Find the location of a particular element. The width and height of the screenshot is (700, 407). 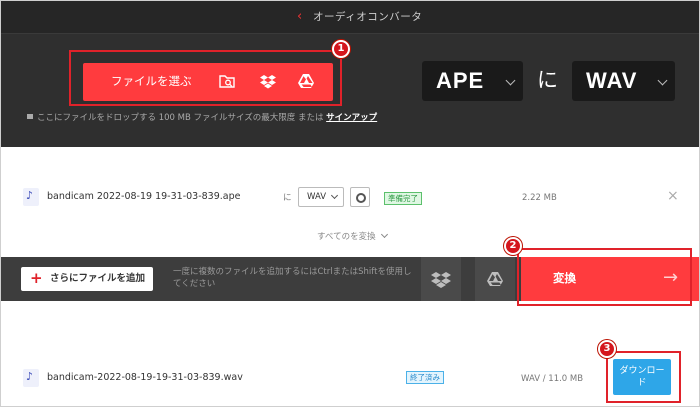

to-label: に is located at coordinates (287, 198).